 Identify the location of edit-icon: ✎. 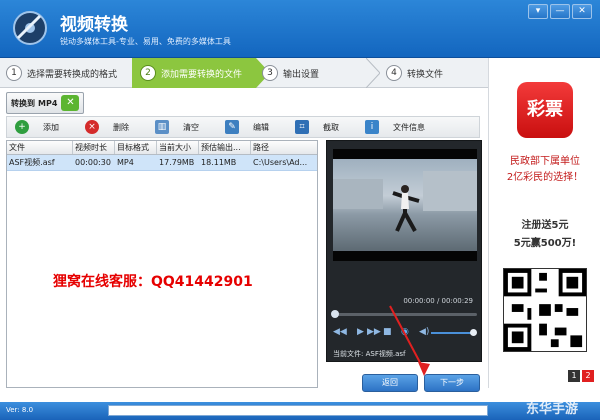
(232, 127).